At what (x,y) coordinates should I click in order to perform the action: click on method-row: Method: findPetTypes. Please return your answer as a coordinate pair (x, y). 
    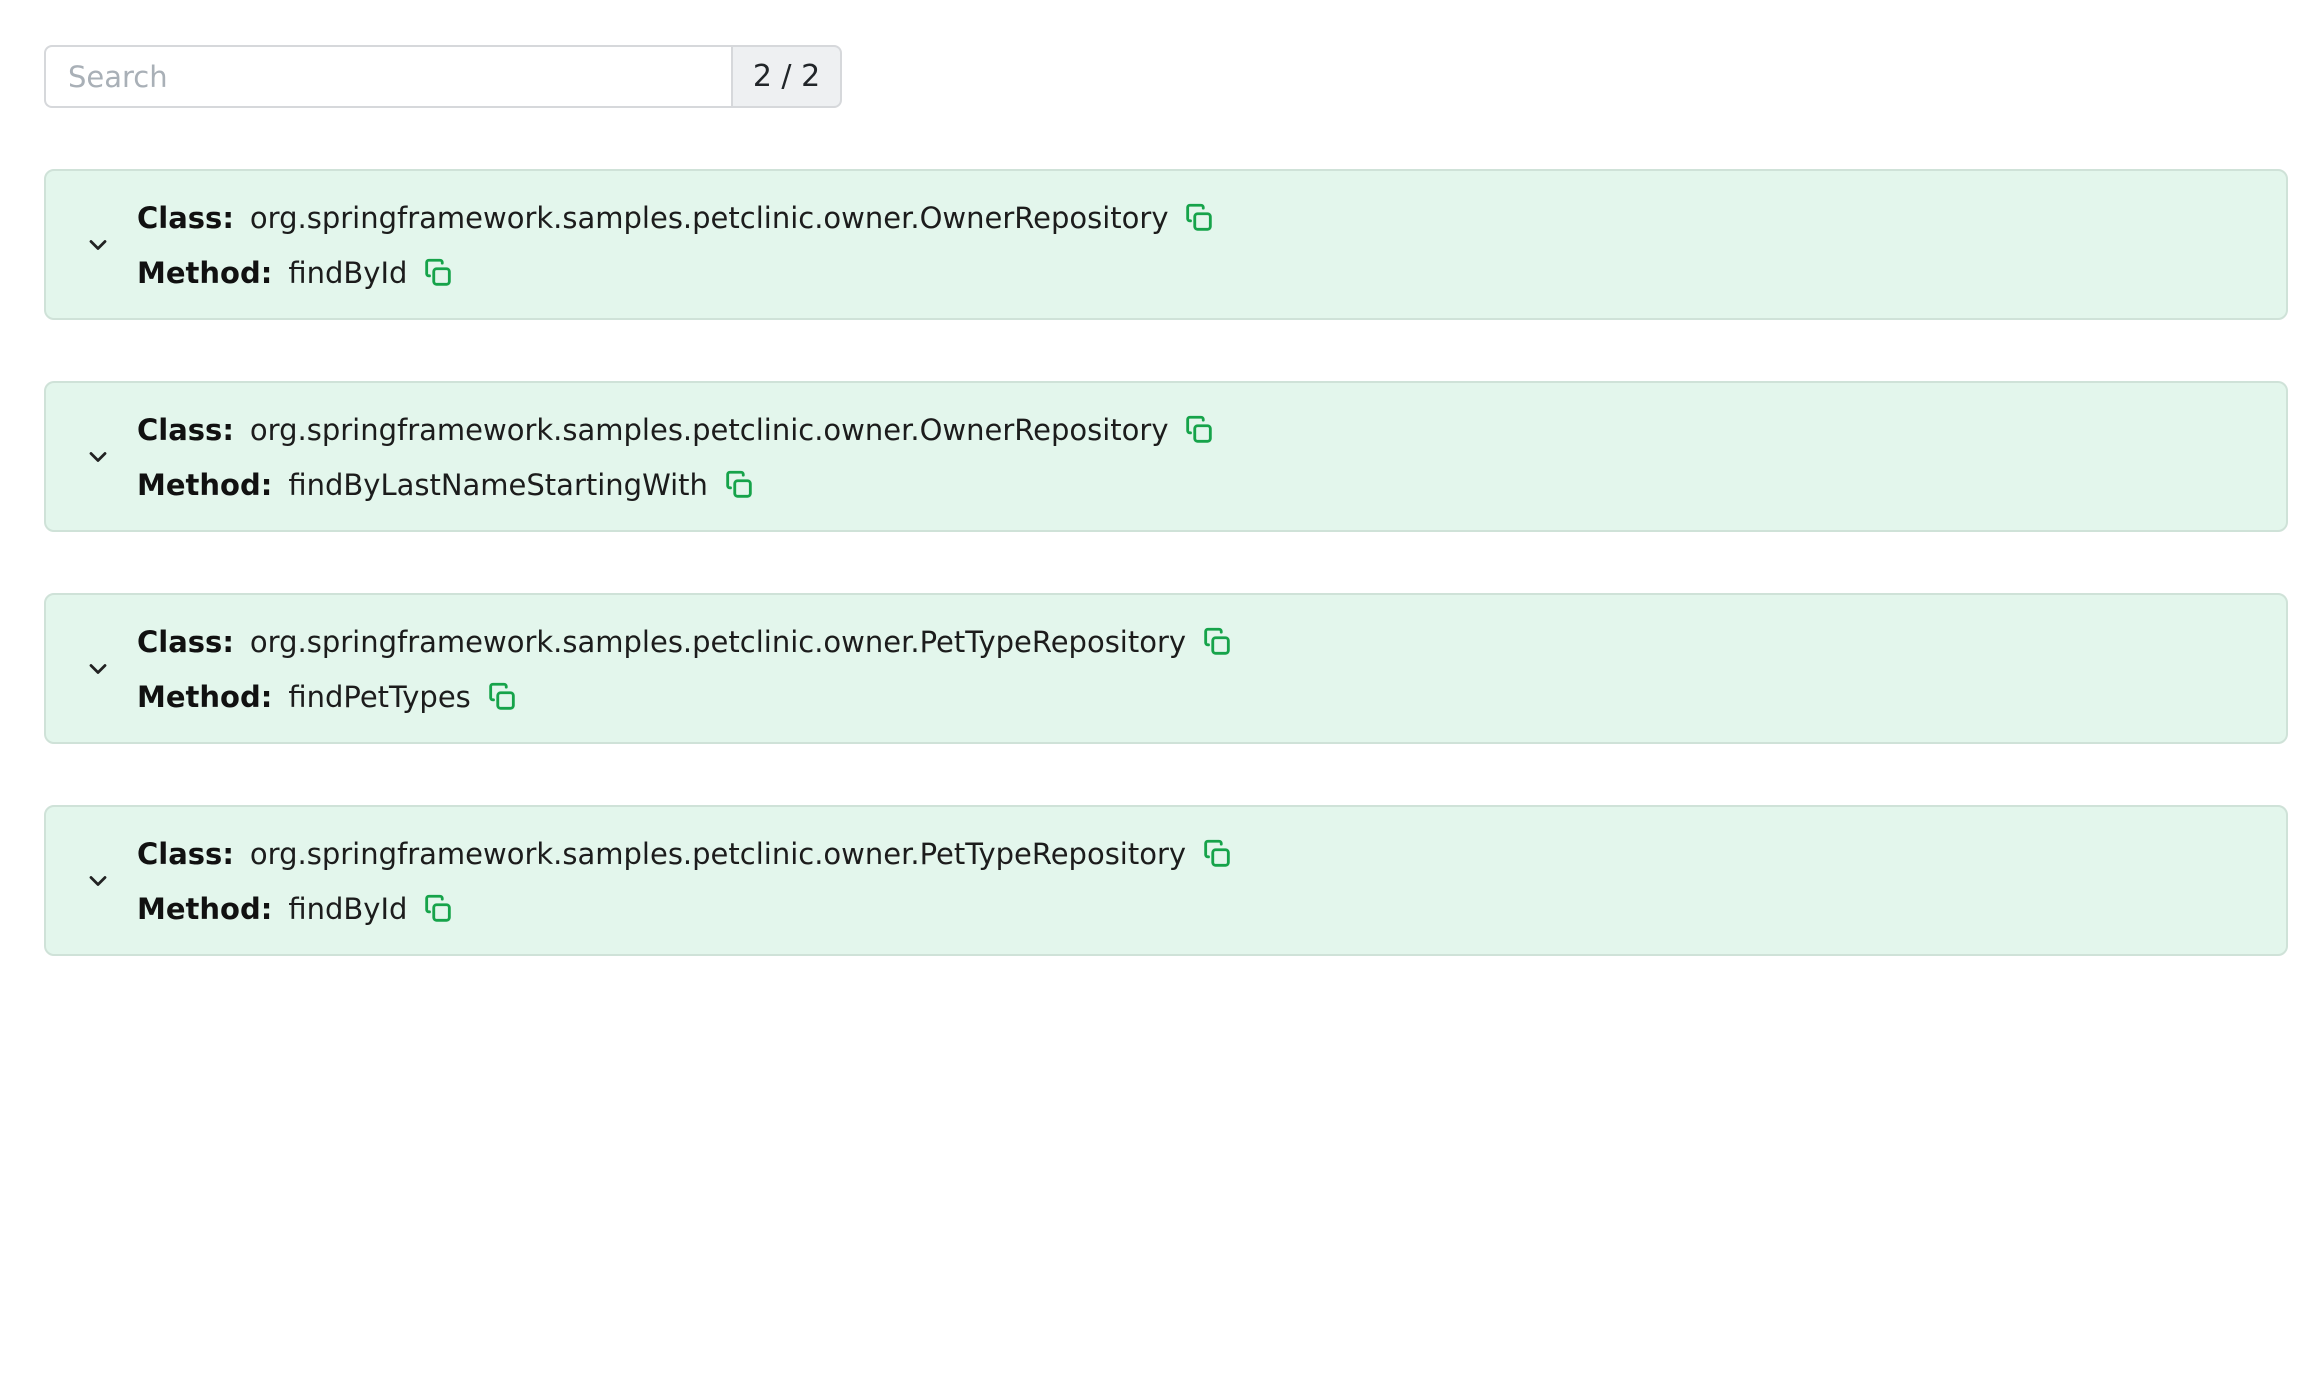
    Looking at the image, I should click on (328, 697).